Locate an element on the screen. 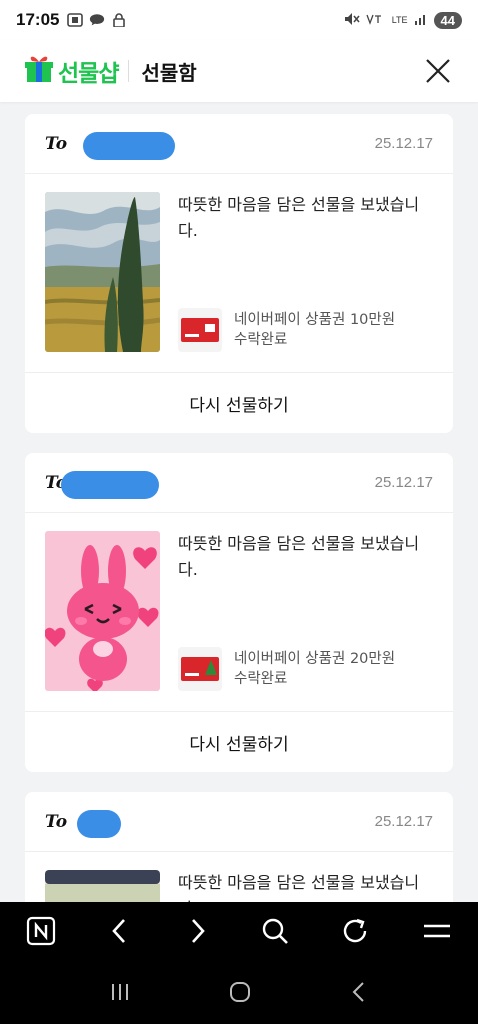 The width and height of the screenshot is (478, 1024). chevron-right-icon is located at coordinates (198, 931).